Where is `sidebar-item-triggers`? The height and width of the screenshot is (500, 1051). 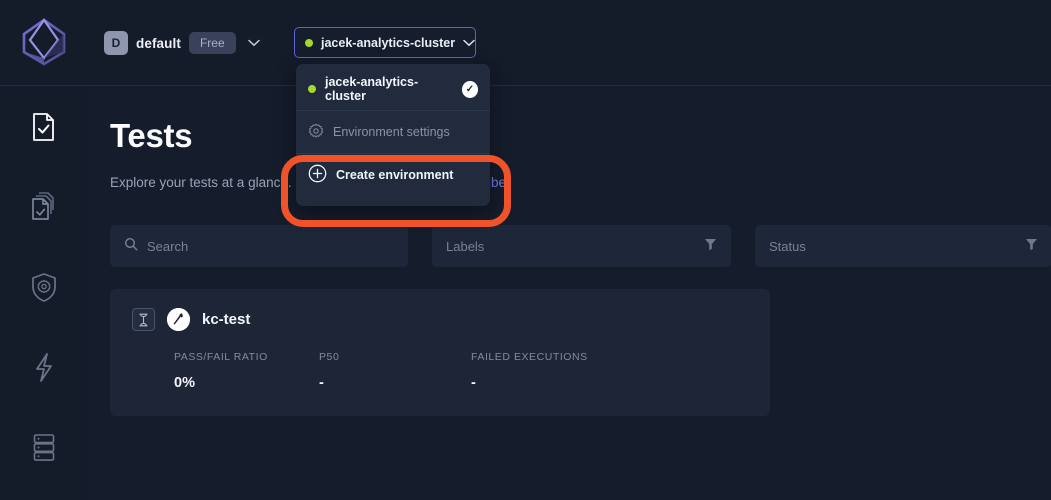
sidebar-item-triggers is located at coordinates (43, 287).